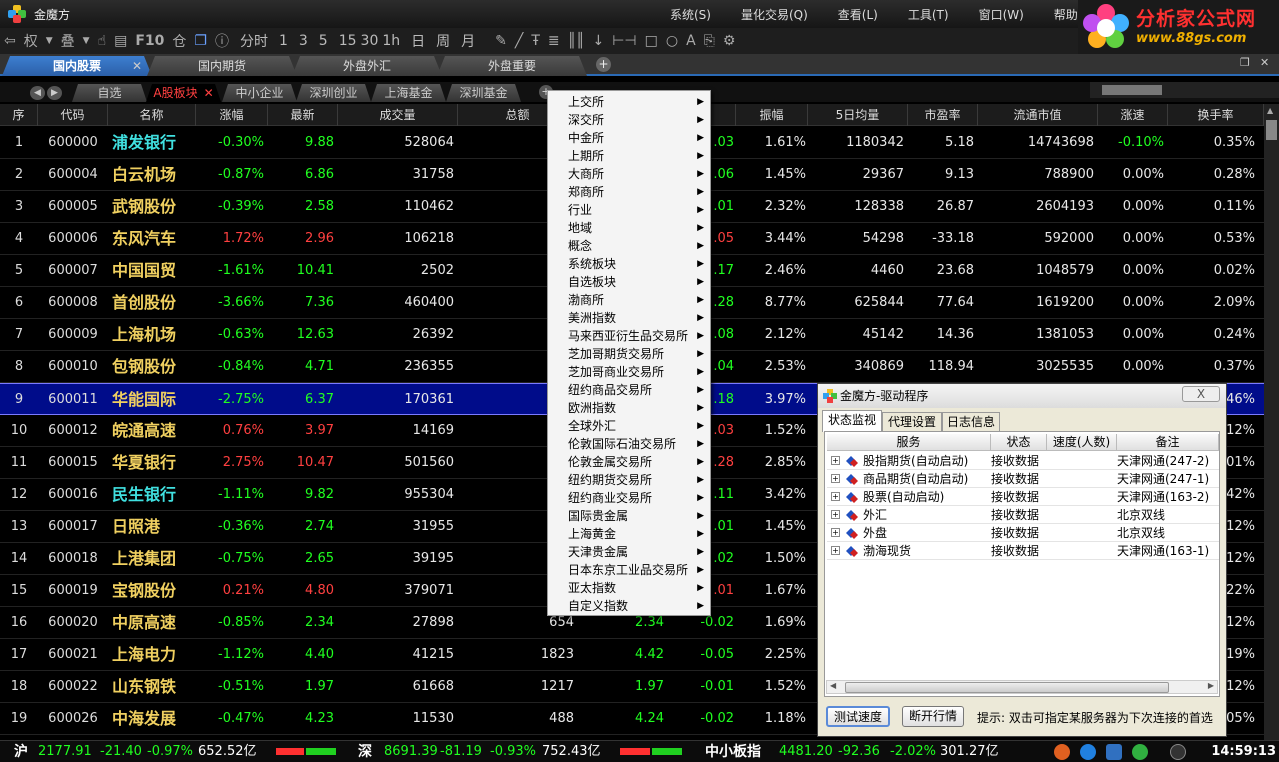 Image resolution: width=1279 pixels, height=762 pixels. I want to click on toolbar-position: 仓, so click(179, 41).